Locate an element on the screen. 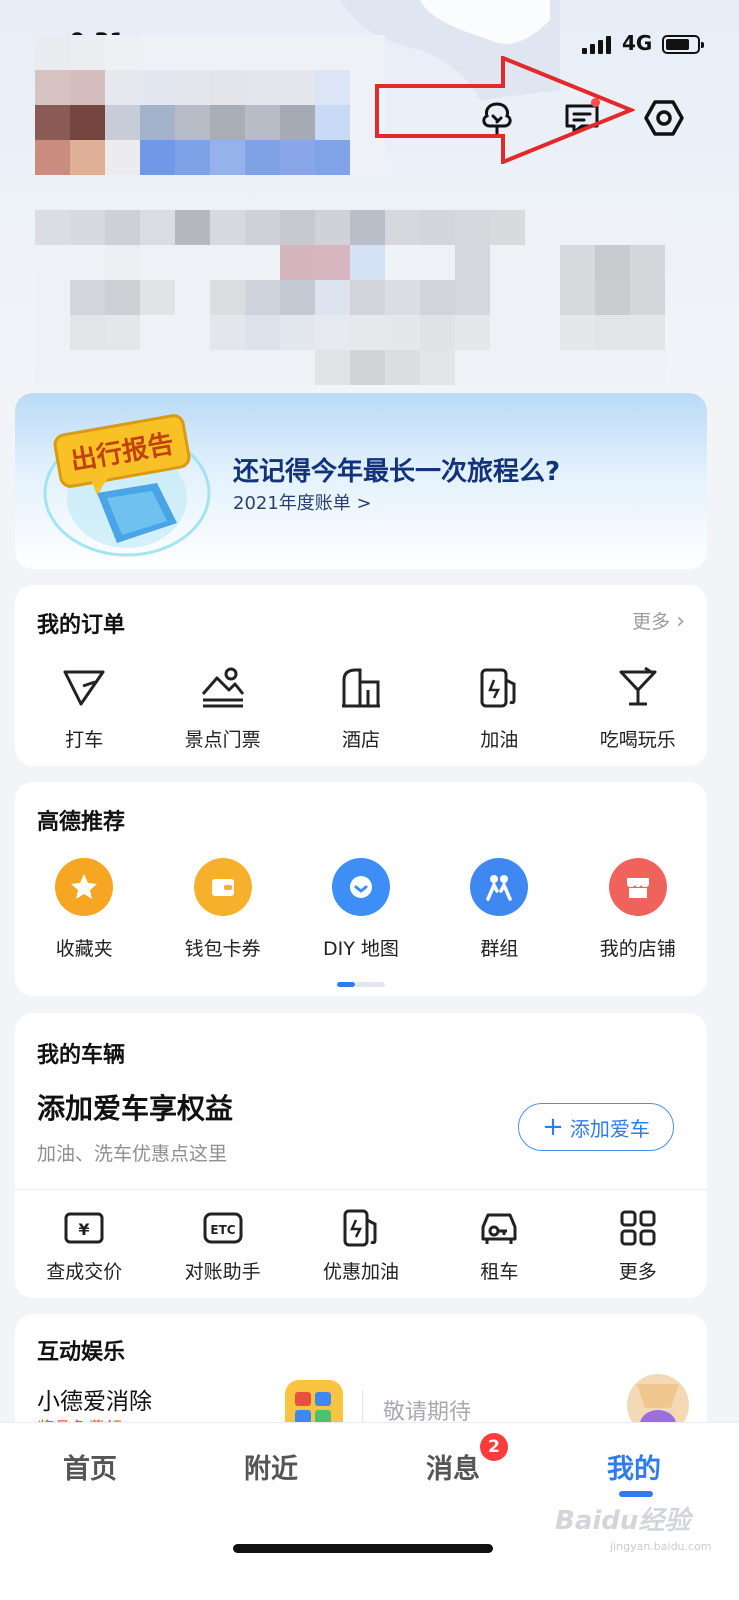  orders-more-label: 更多 is located at coordinates (651, 622).